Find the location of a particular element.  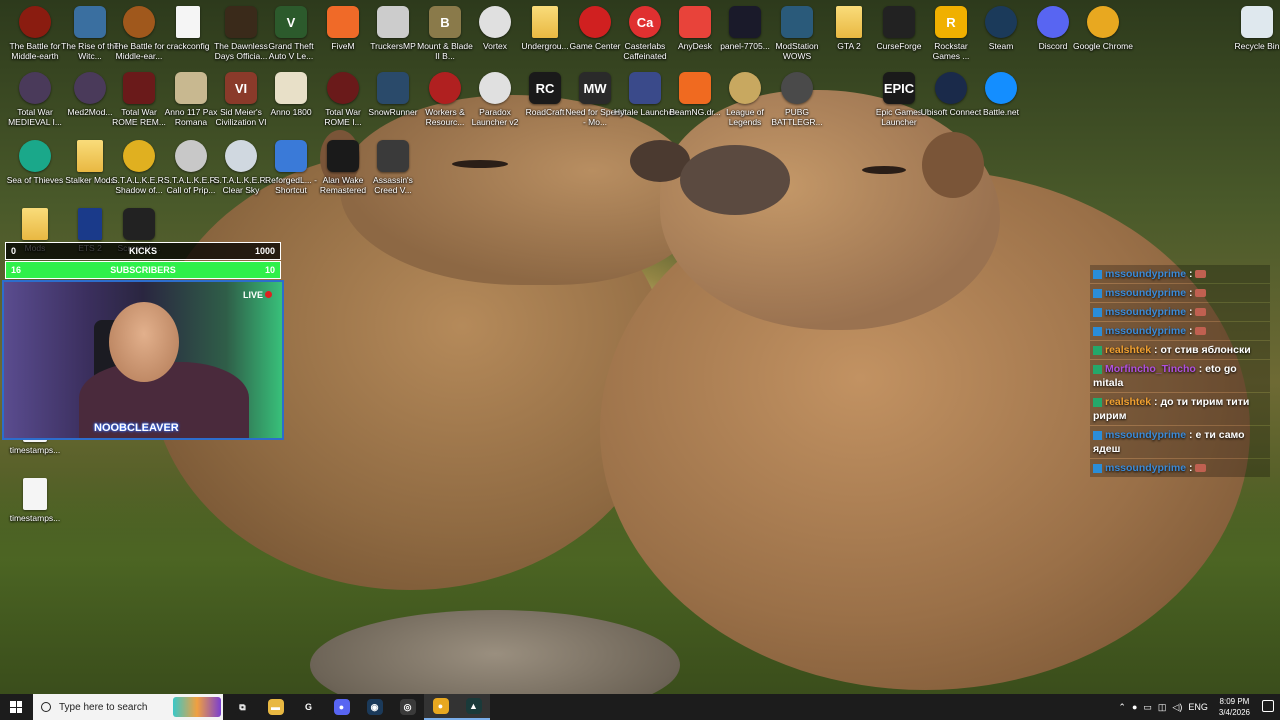

webcam-overlay: LIVE NOOBCLEAVER is located at coordinates (143, 360).